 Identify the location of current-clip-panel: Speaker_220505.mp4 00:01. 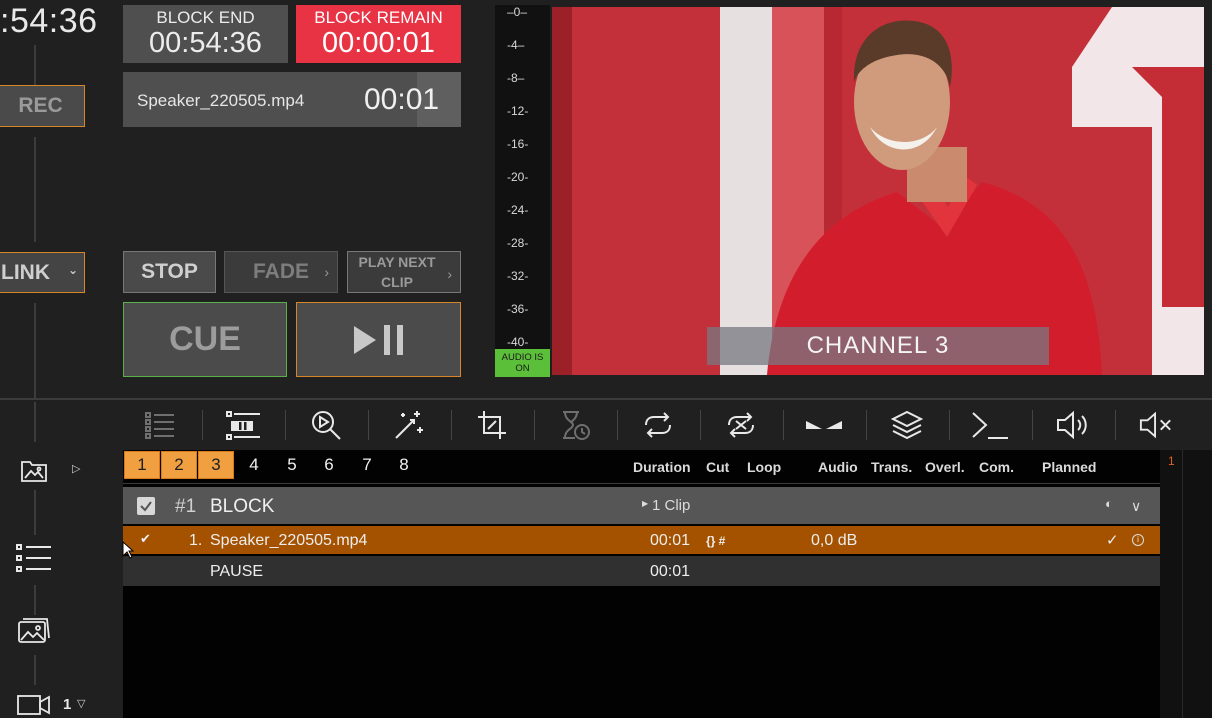
(292, 99).